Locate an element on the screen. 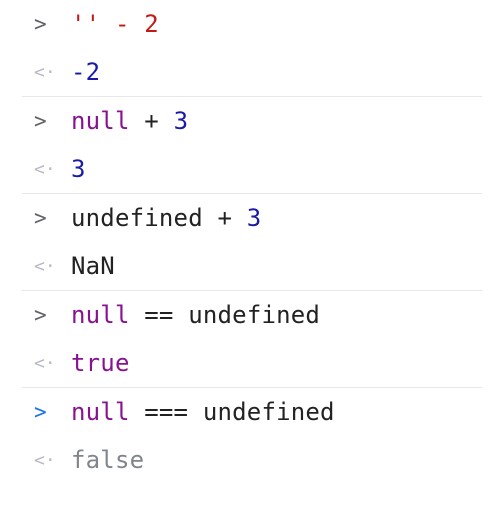 The width and height of the screenshot is (490, 509). input-code: null + 3 is located at coordinates (129, 121).